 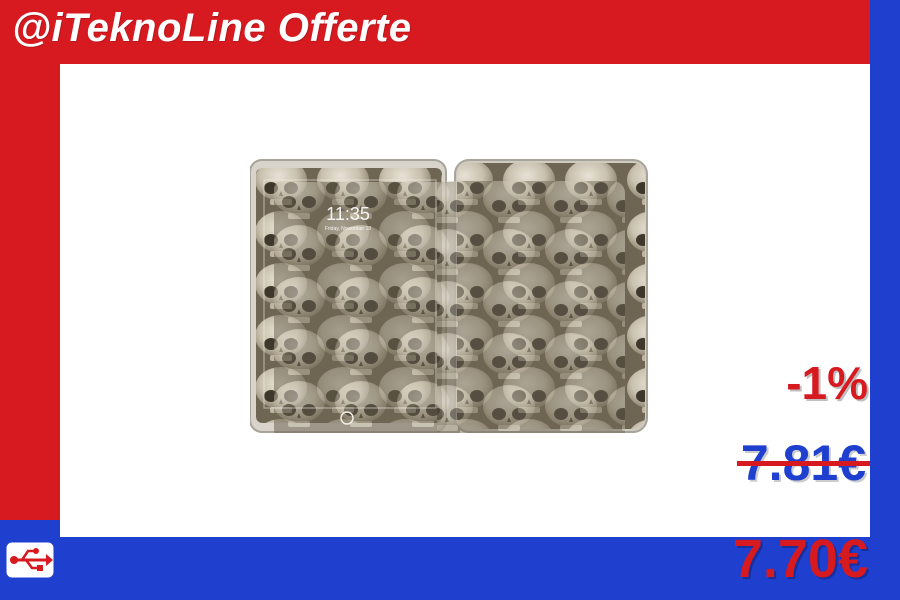 I want to click on right-border-blue, so click(x=885, y=300).